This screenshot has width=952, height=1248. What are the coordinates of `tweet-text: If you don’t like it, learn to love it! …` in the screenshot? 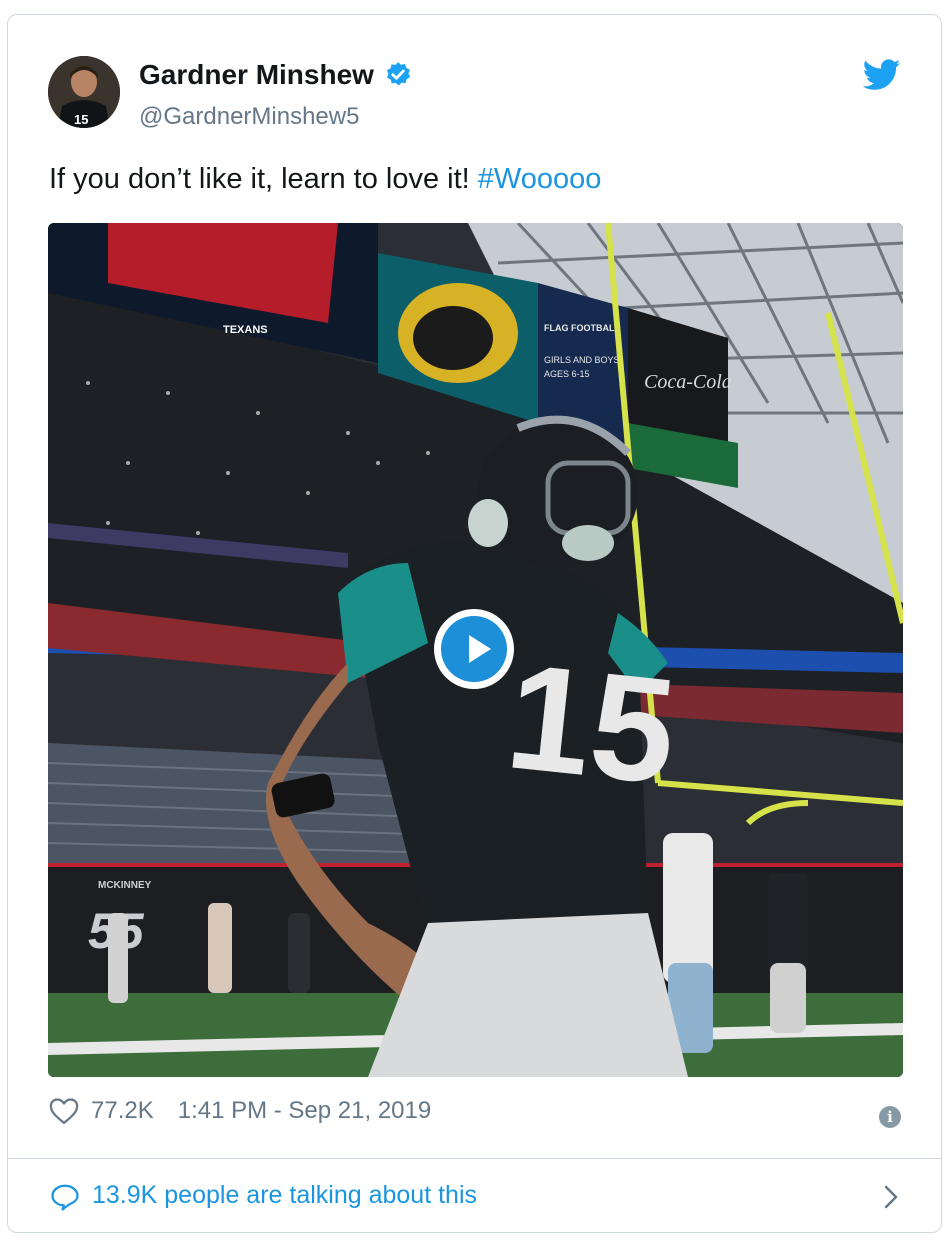 It's located at (325, 179).